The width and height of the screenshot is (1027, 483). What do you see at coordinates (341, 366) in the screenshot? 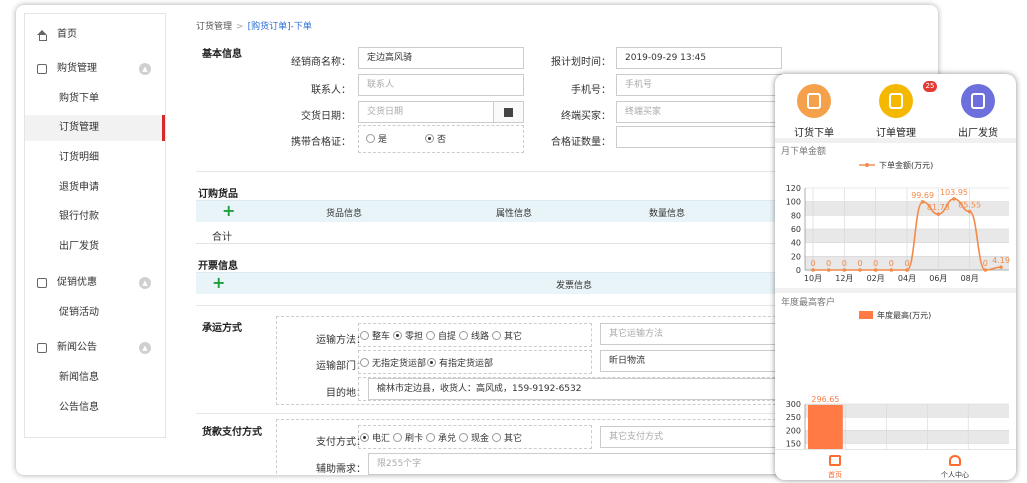
I see `ship-dept-label: 运输部门：` at bounding box center [341, 366].